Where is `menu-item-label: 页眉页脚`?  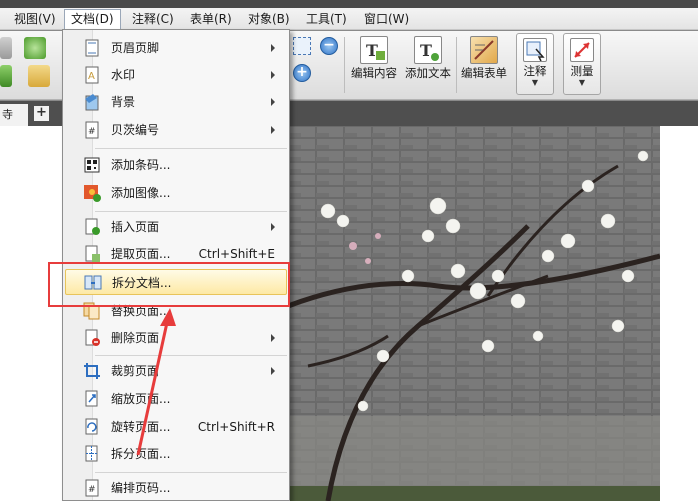
menu-item-label: 页眉页脚 is located at coordinates (135, 48).